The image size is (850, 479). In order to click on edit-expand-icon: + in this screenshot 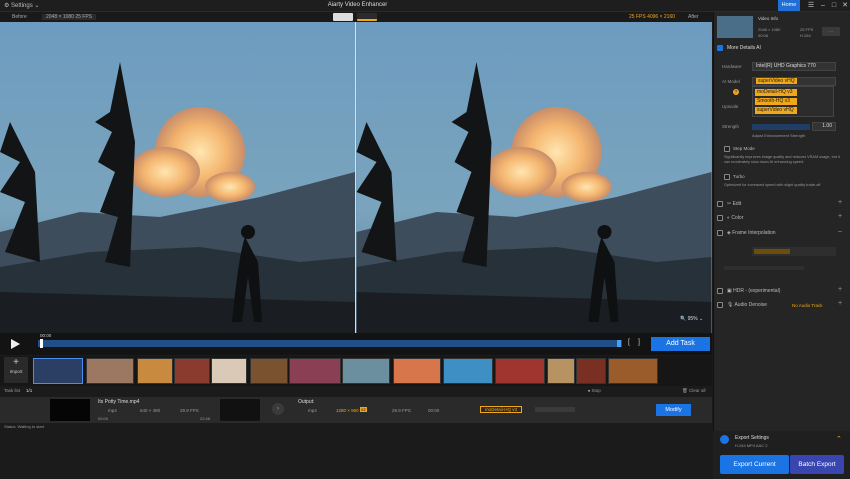, I will do `click(840, 202)`.